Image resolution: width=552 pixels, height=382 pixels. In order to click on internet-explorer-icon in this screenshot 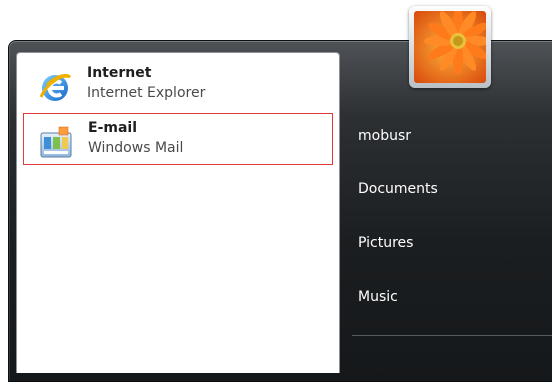, I will do `click(55, 87)`.